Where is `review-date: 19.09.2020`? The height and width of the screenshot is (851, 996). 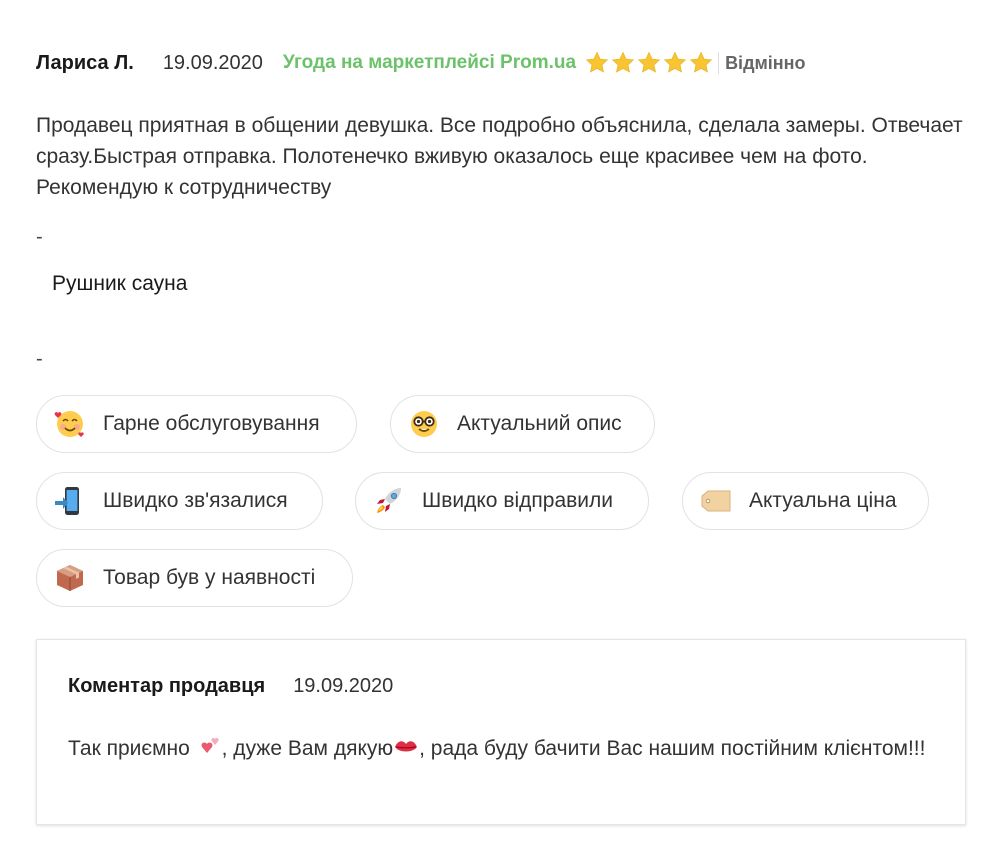
review-date: 19.09.2020 is located at coordinates (212, 62).